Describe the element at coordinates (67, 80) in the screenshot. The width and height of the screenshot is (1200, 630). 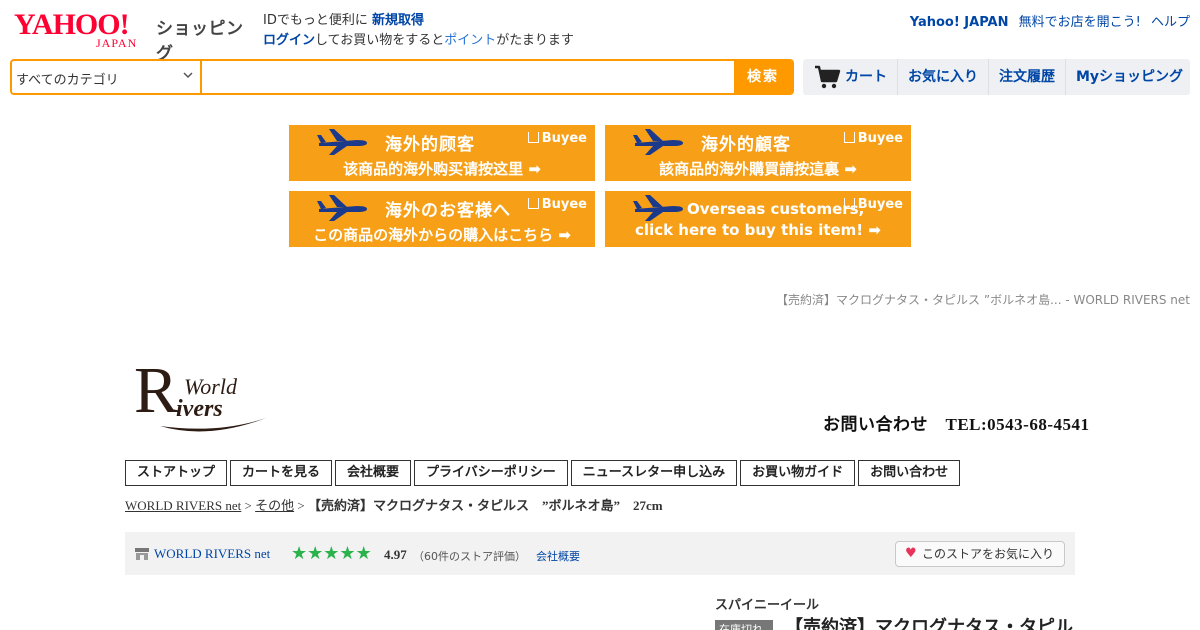
I see `category-value: すべてのカテゴリ` at that location.